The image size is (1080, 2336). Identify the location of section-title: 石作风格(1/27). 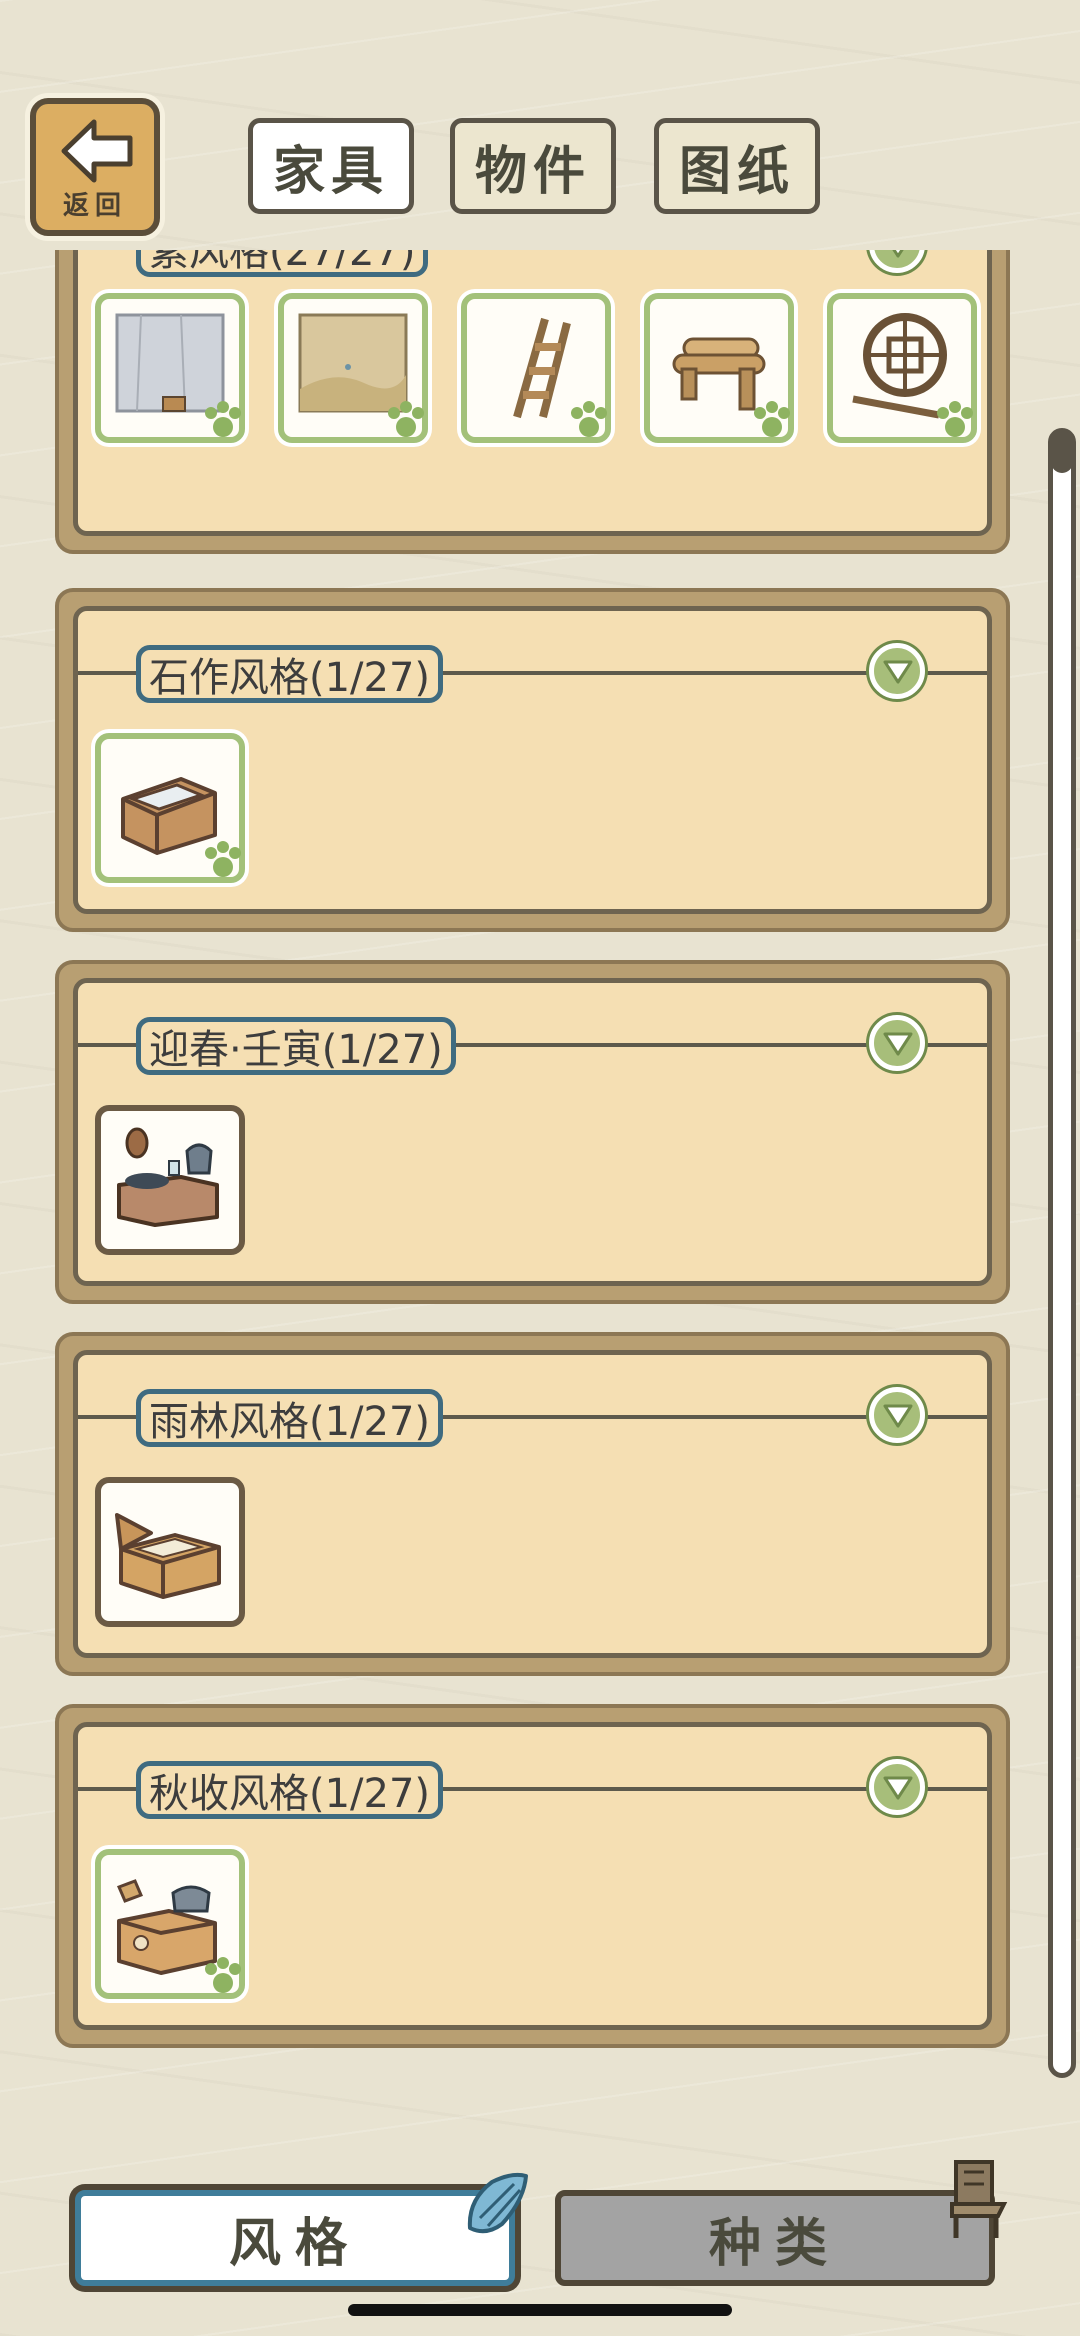
(290, 674).